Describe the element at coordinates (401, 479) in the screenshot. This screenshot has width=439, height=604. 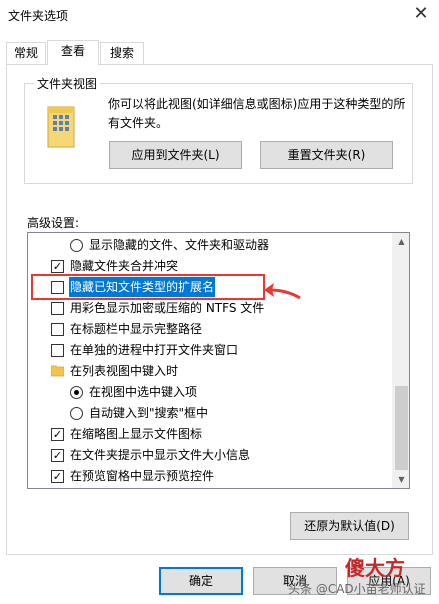
I see `scroll-down-icon: ▼` at that location.